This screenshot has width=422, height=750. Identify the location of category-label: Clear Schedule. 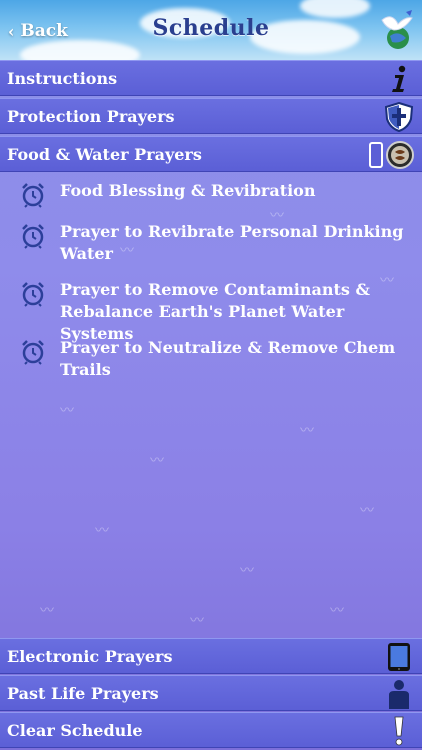
(75, 730).